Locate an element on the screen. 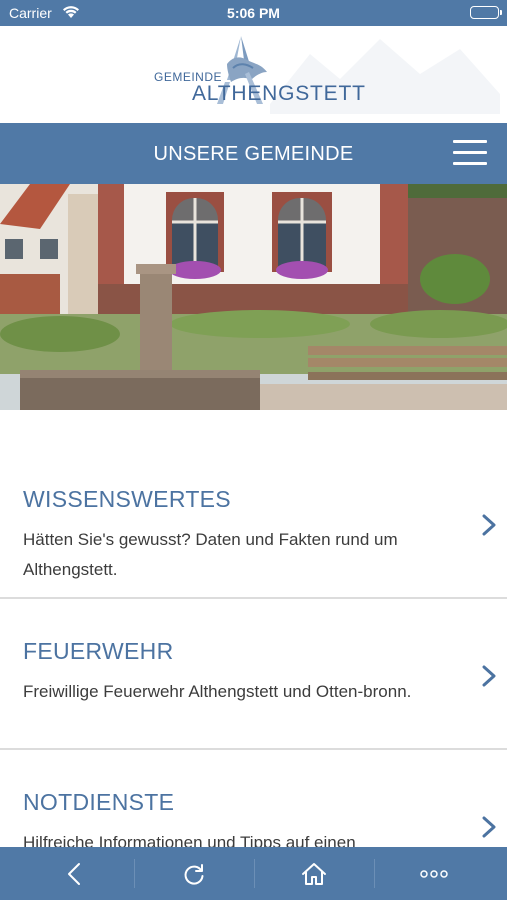 The image size is (507, 900). back-icon is located at coordinates (74, 873).